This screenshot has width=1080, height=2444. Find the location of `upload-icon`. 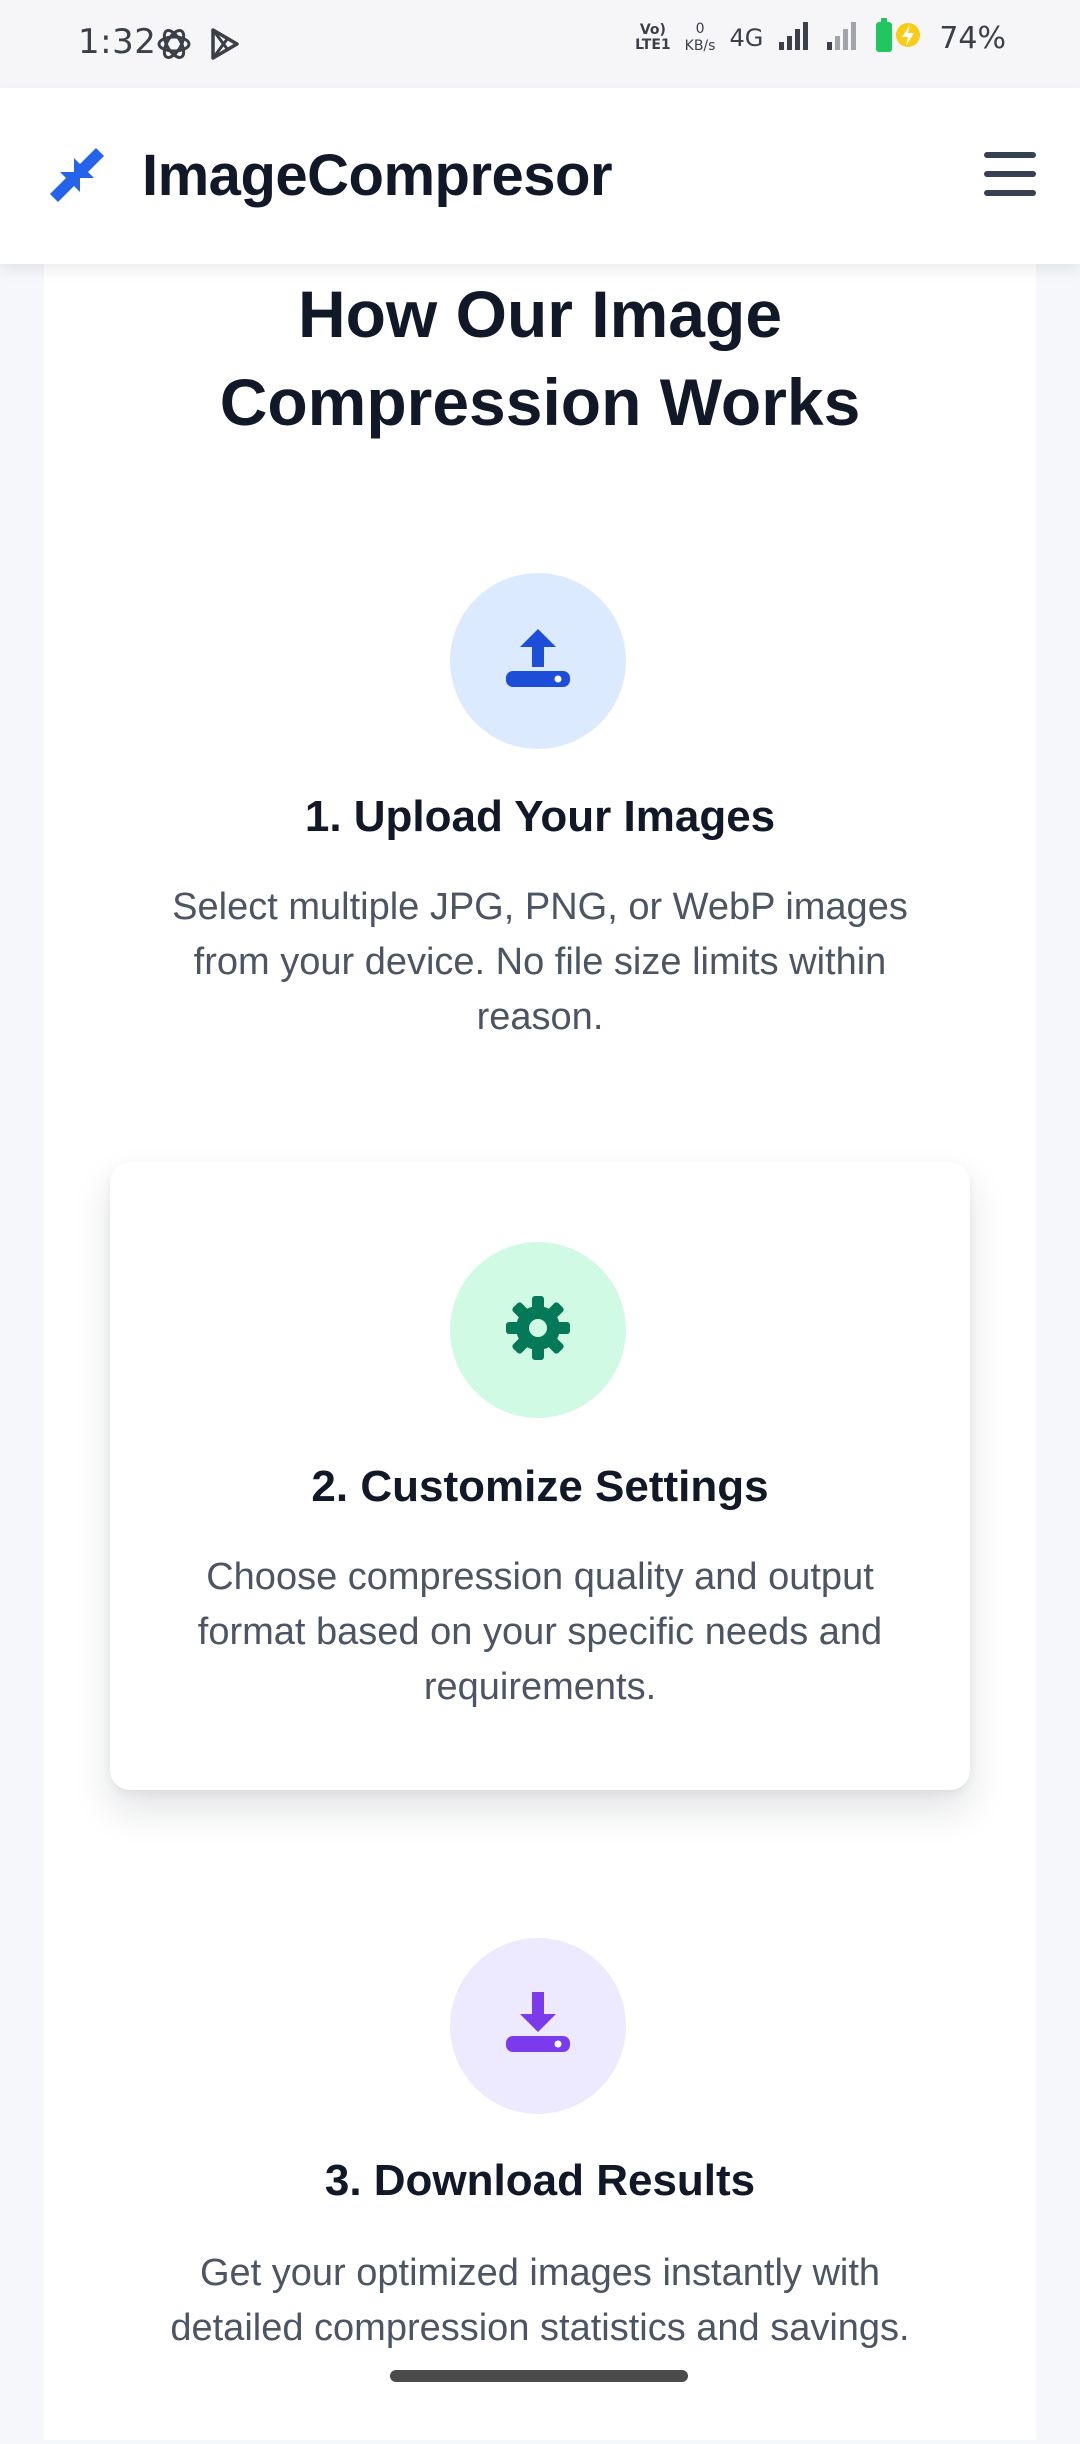

upload-icon is located at coordinates (538, 661).